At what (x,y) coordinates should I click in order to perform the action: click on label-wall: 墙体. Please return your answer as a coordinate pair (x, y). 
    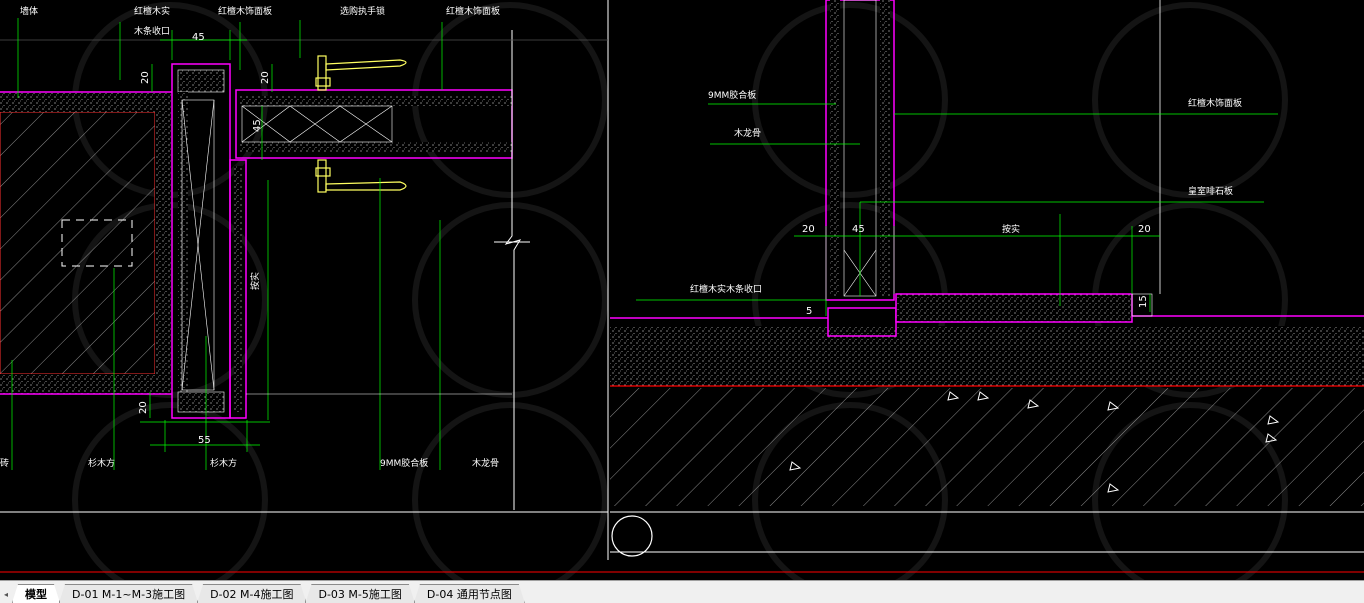
    Looking at the image, I should click on (29, 11).